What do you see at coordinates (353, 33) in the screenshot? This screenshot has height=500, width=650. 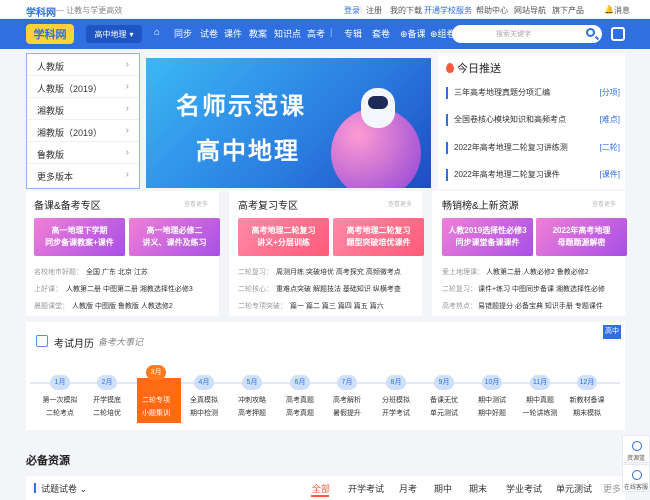 I see `nav-item-album: 专辑` at bounding box center [353, 33].